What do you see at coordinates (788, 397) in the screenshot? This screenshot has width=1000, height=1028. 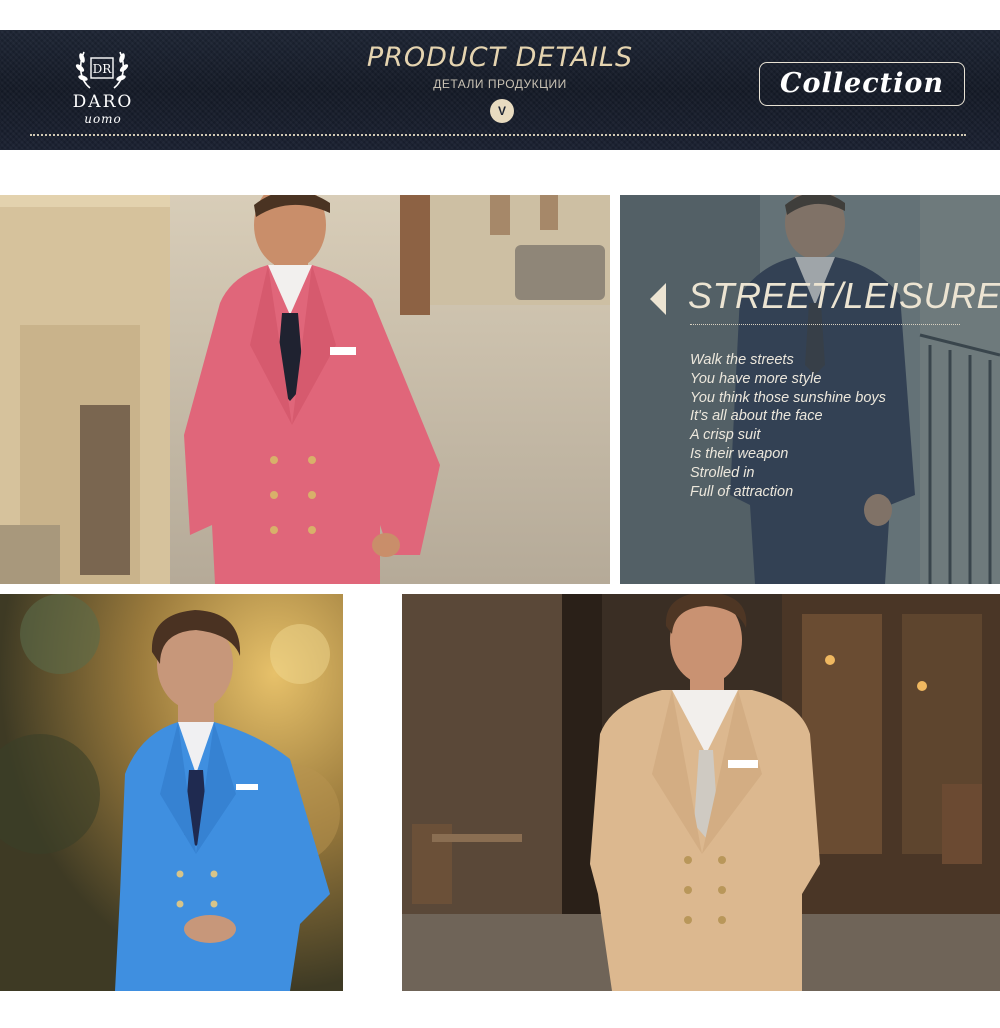 I see `text-line: You think those sunshine boys` at bounding box center [788, 397].